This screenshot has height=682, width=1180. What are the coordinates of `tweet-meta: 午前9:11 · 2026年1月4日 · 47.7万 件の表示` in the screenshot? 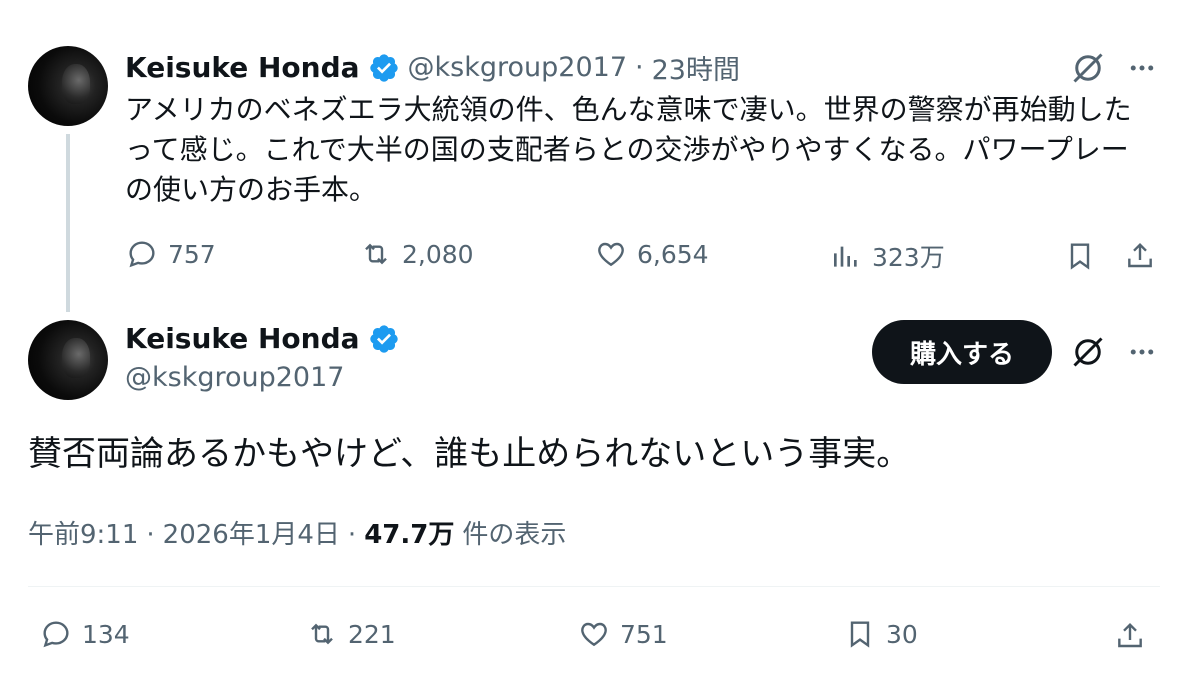 It's located at (297, 532).